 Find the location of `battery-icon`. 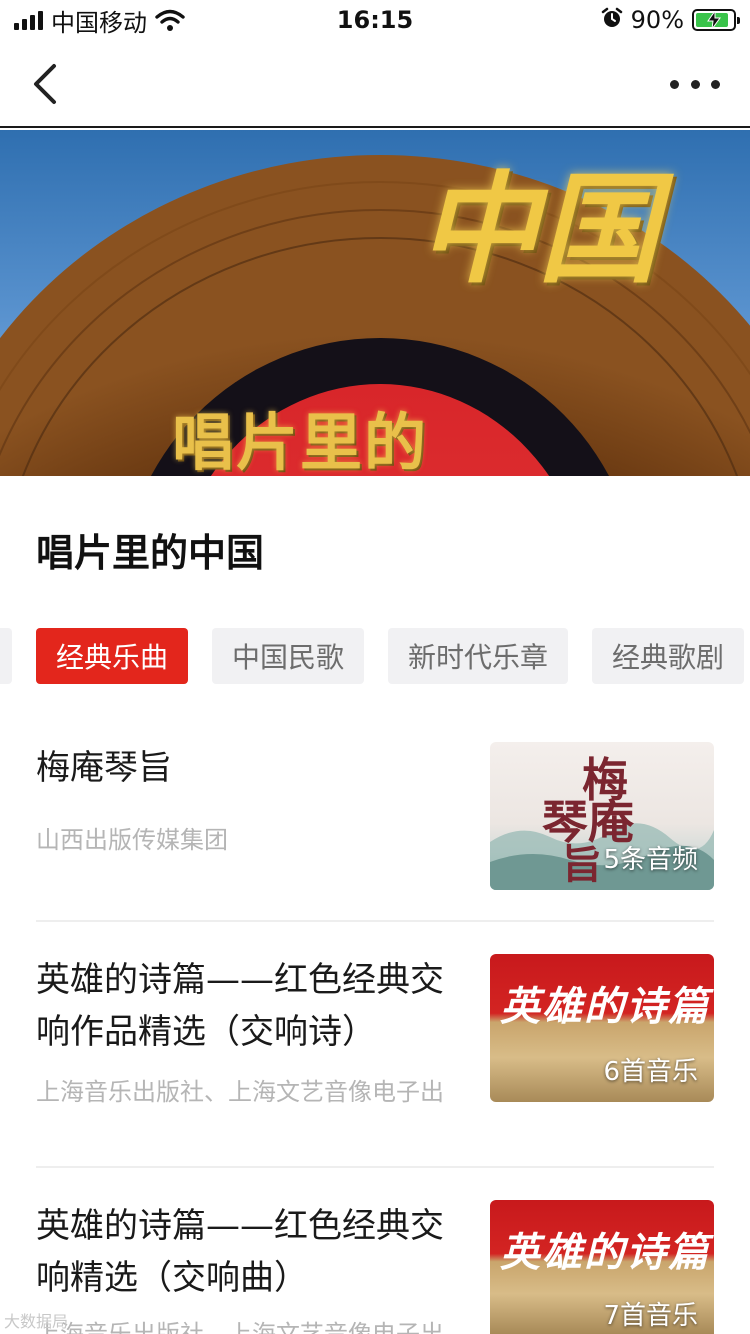

battery-icon is located at coordinates (716, 20).